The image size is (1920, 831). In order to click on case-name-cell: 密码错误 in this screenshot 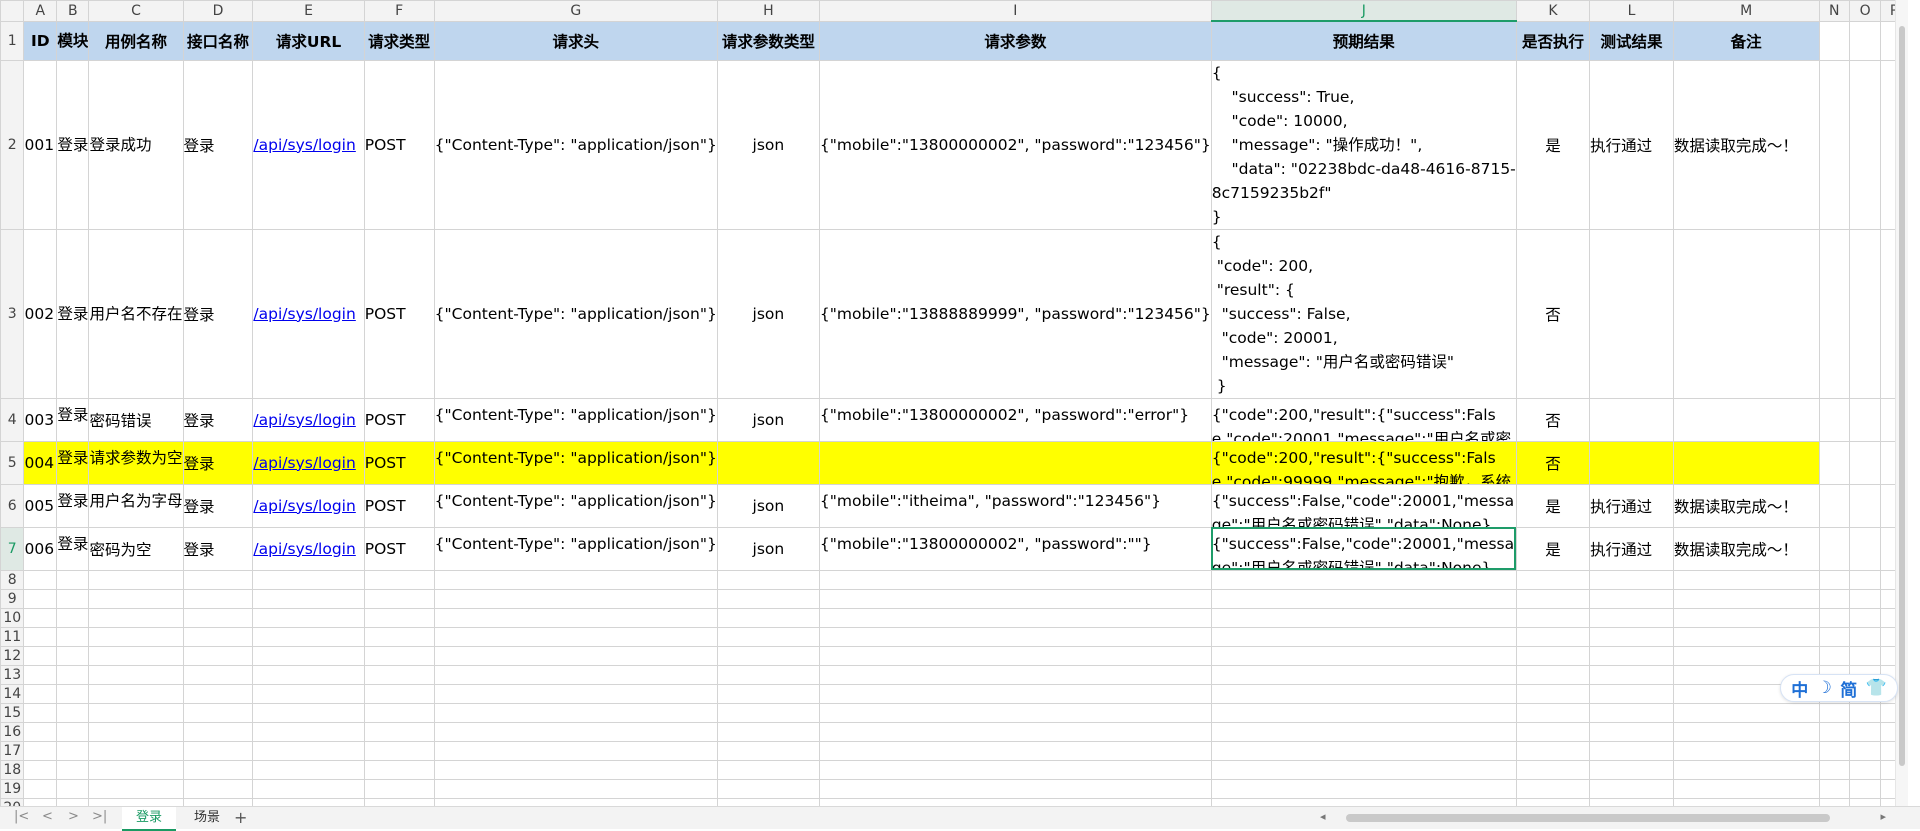, I will do `click(136, 419)`.